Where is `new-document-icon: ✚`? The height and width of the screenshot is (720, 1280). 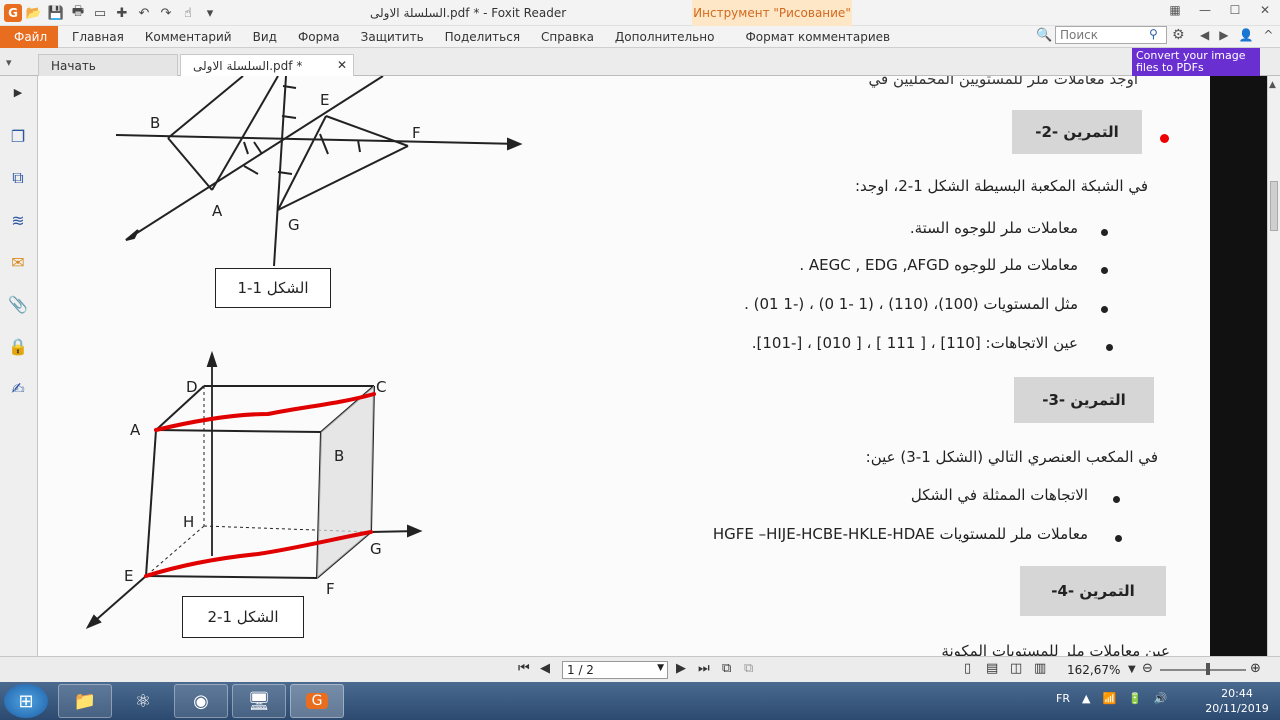 new-document-icon: ✚ is located at coordinates (122, 13).